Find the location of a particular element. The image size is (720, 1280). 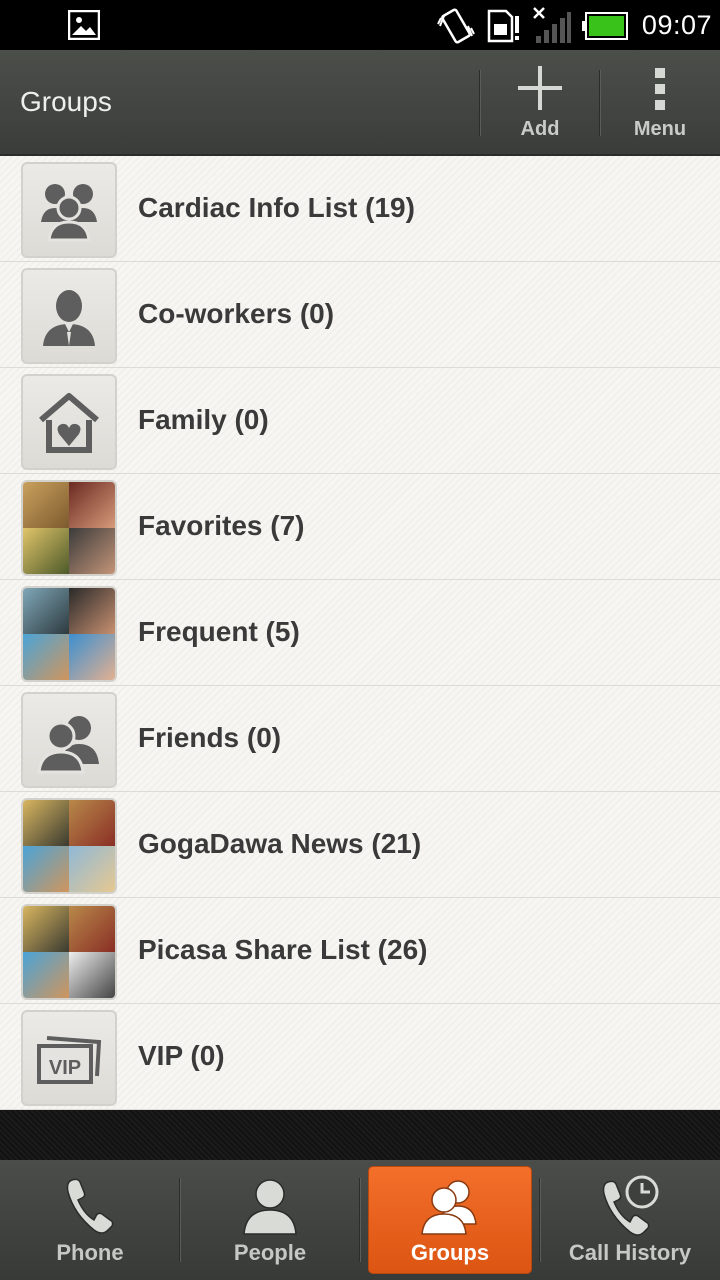

add-button: Add is located at coordinates (540, 103).